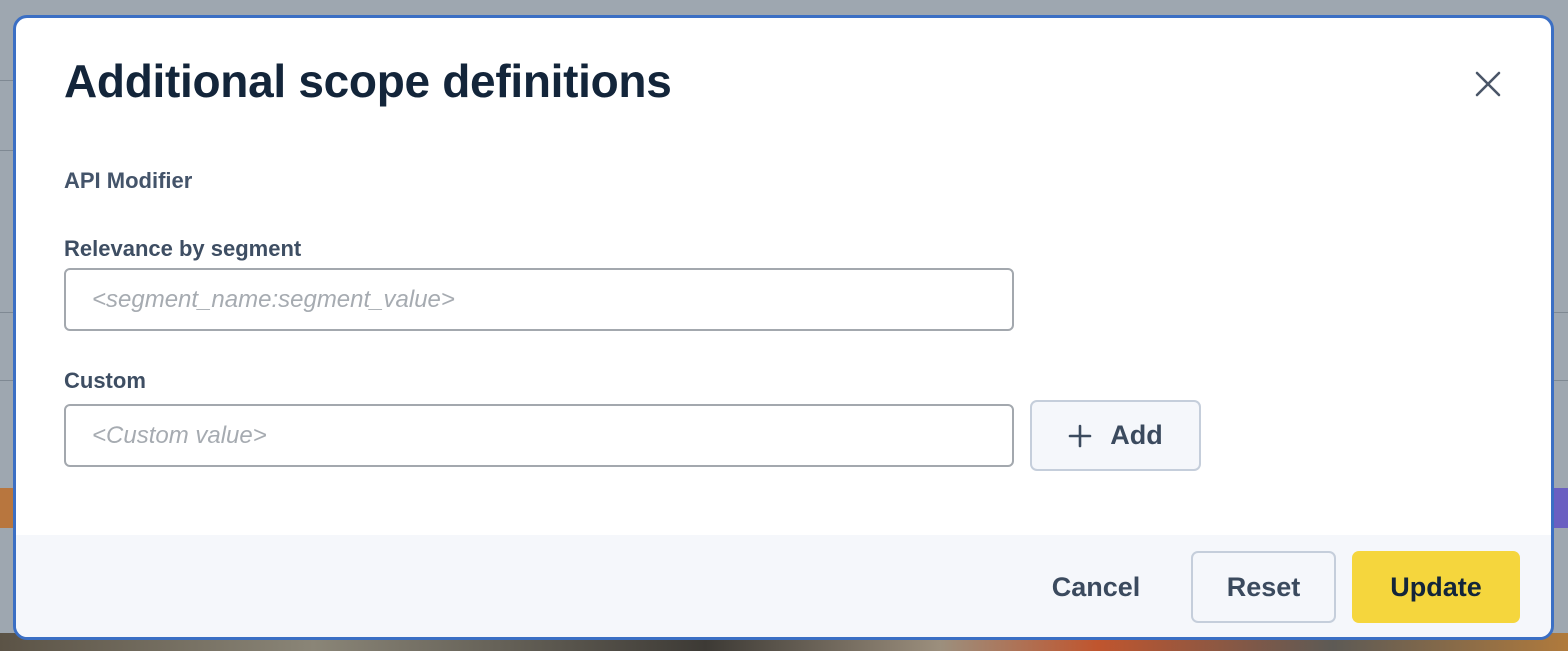 This screenshot has height=651, width=1568. I want to click on cancel-button: Cancel, so click(1096, 587).